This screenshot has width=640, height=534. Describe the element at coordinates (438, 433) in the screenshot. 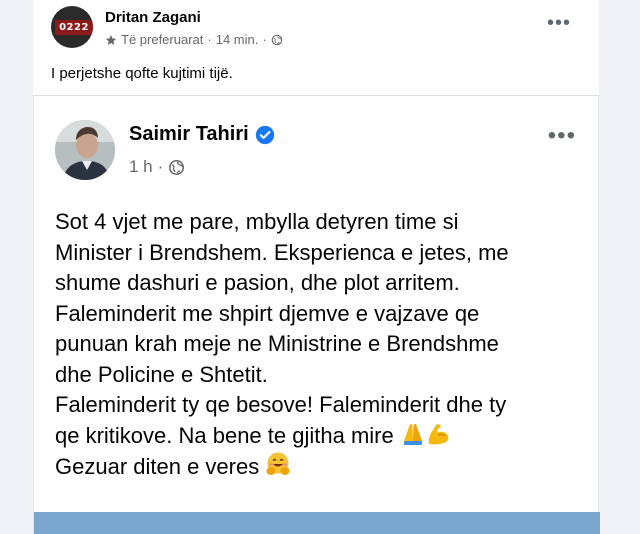

I see `flexed-biceps-icon` at that location.